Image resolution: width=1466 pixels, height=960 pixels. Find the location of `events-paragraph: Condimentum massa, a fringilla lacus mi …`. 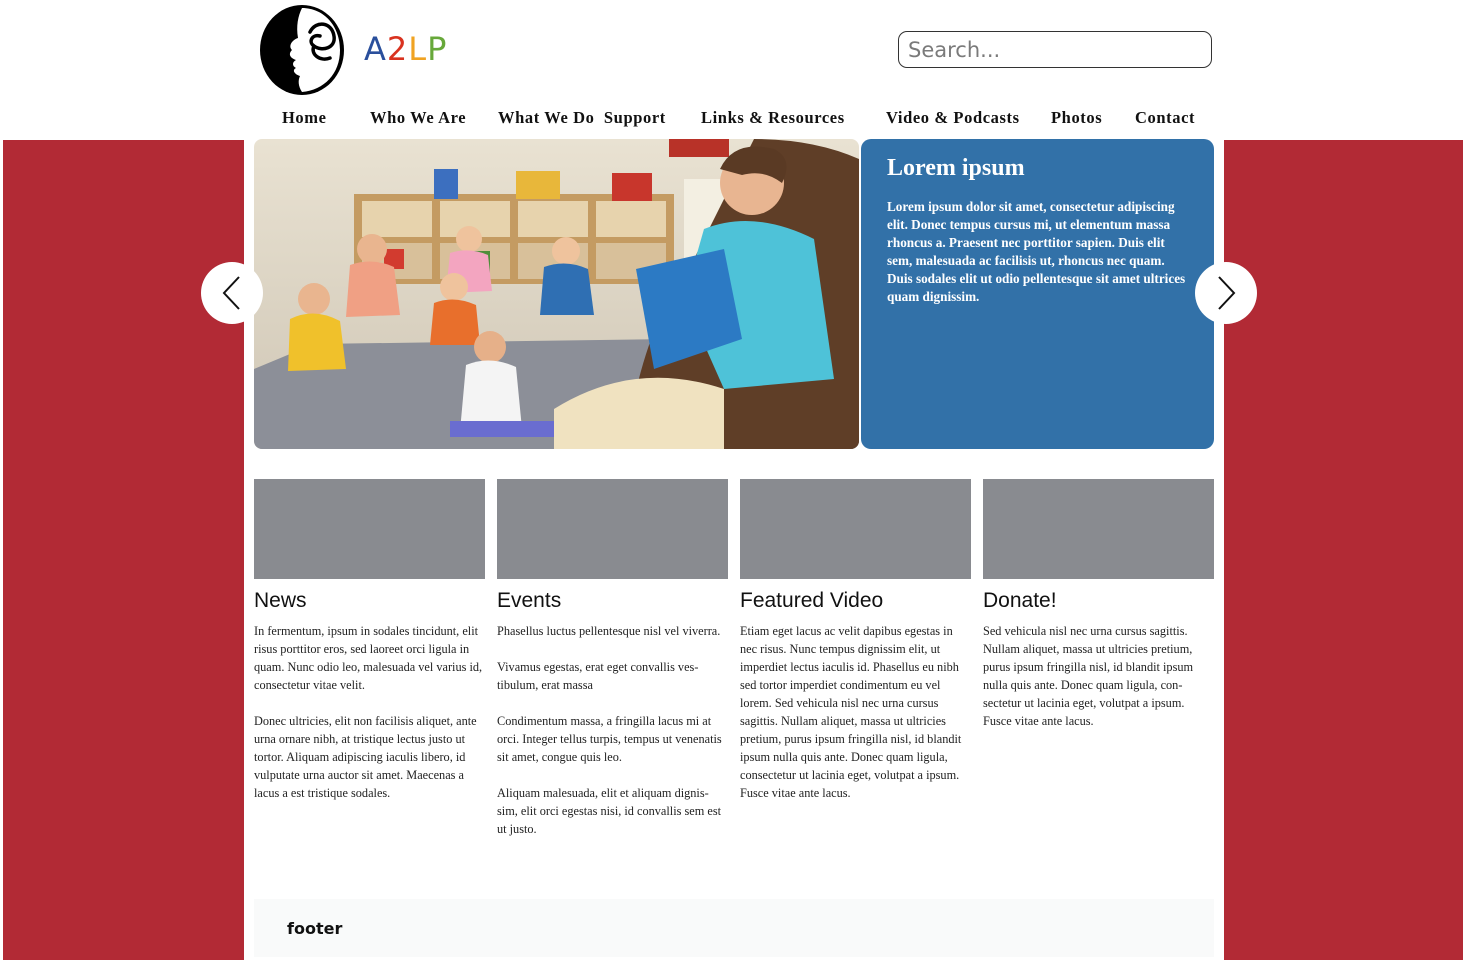

events-paragraph: Condimentum massa, a fringilla lacus mi … is located at coordinates (609, 739).